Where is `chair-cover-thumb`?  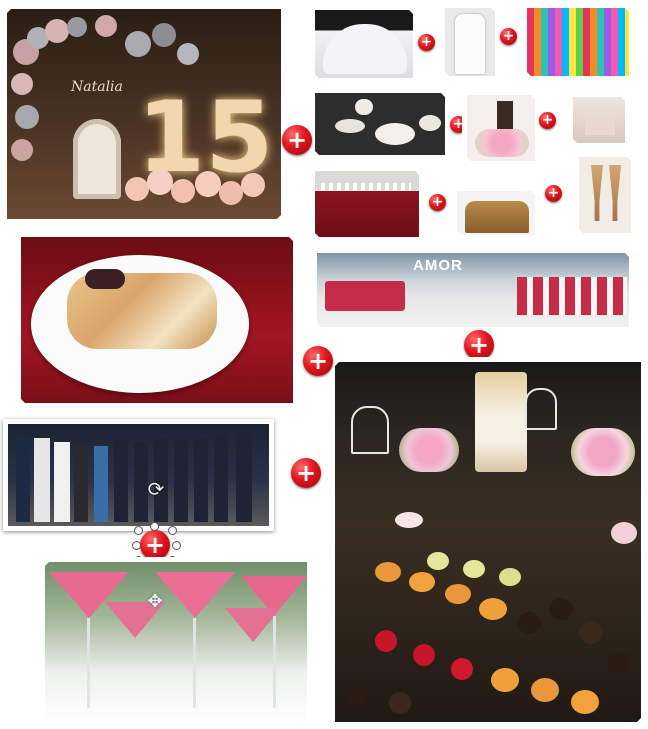
chair-cover-thumb is located at coordinates (470, 42).